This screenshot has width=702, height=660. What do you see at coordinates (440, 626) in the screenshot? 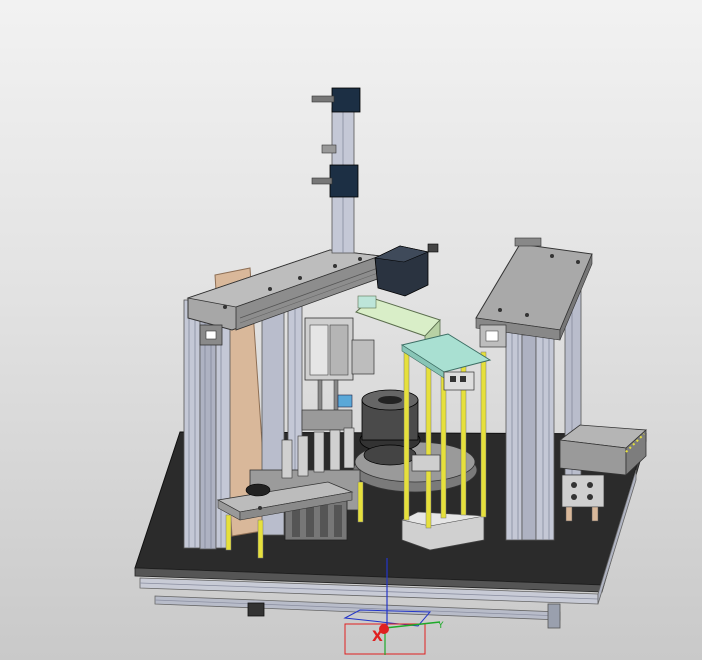
I see `triad-y-label: Y` at bounding box center [440, 626].